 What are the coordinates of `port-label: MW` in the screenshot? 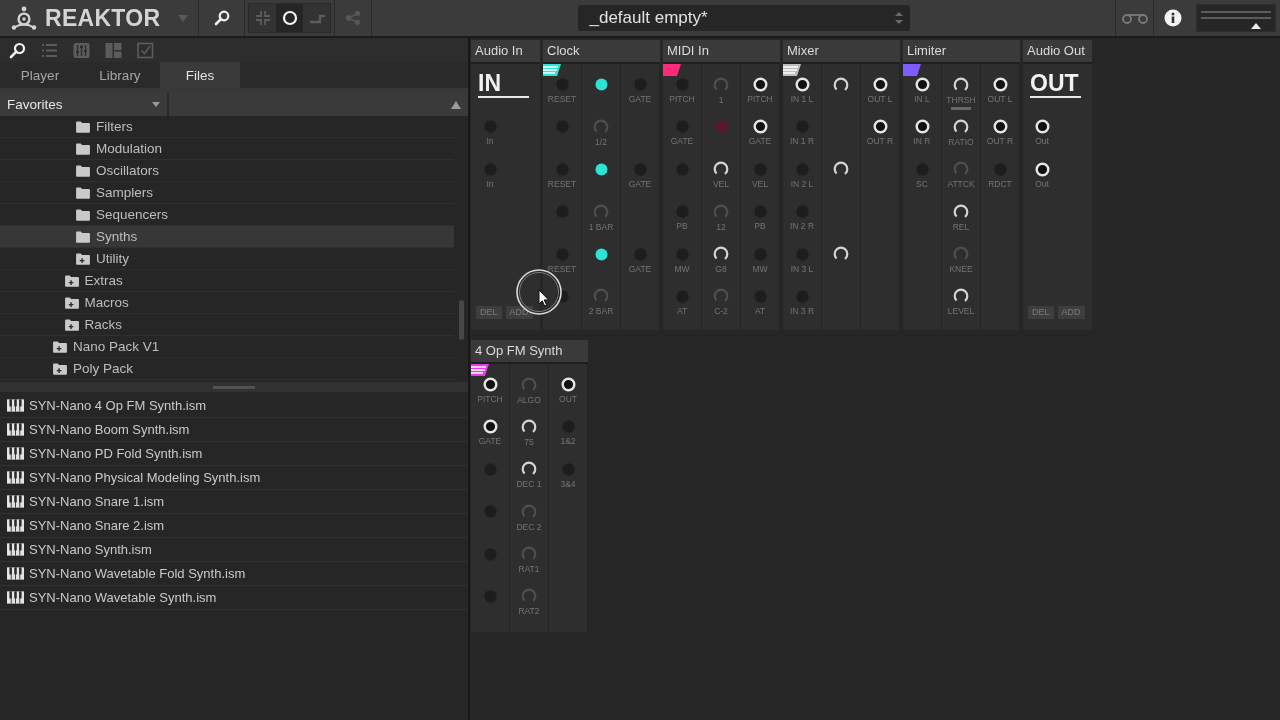 It's located at (760, 268).